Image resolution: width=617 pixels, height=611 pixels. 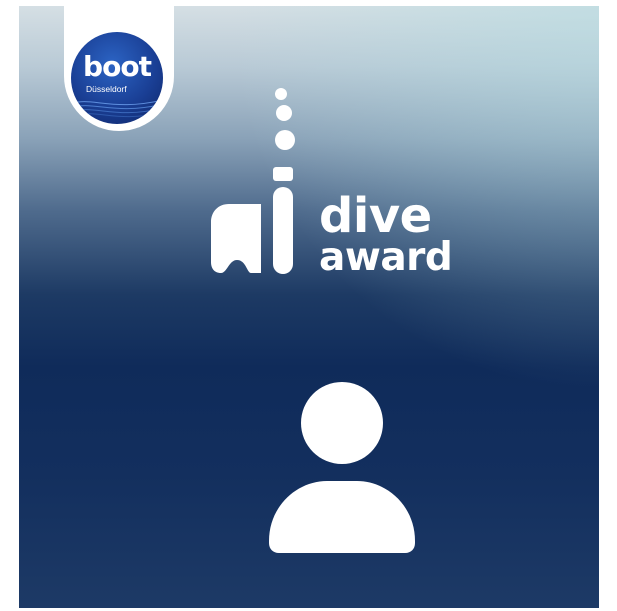 I want to click on award-title-line1: dive, so click(x=375, y=216).